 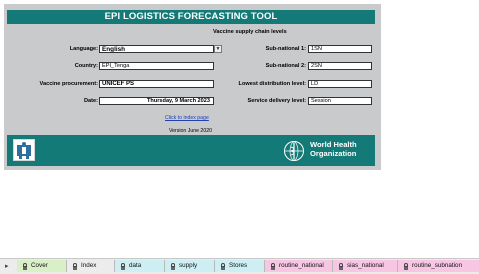 What do you see at coordinates (24, 150) in the screenshot?
I see `epi-logo-icon` at bounding box center [24, 150].